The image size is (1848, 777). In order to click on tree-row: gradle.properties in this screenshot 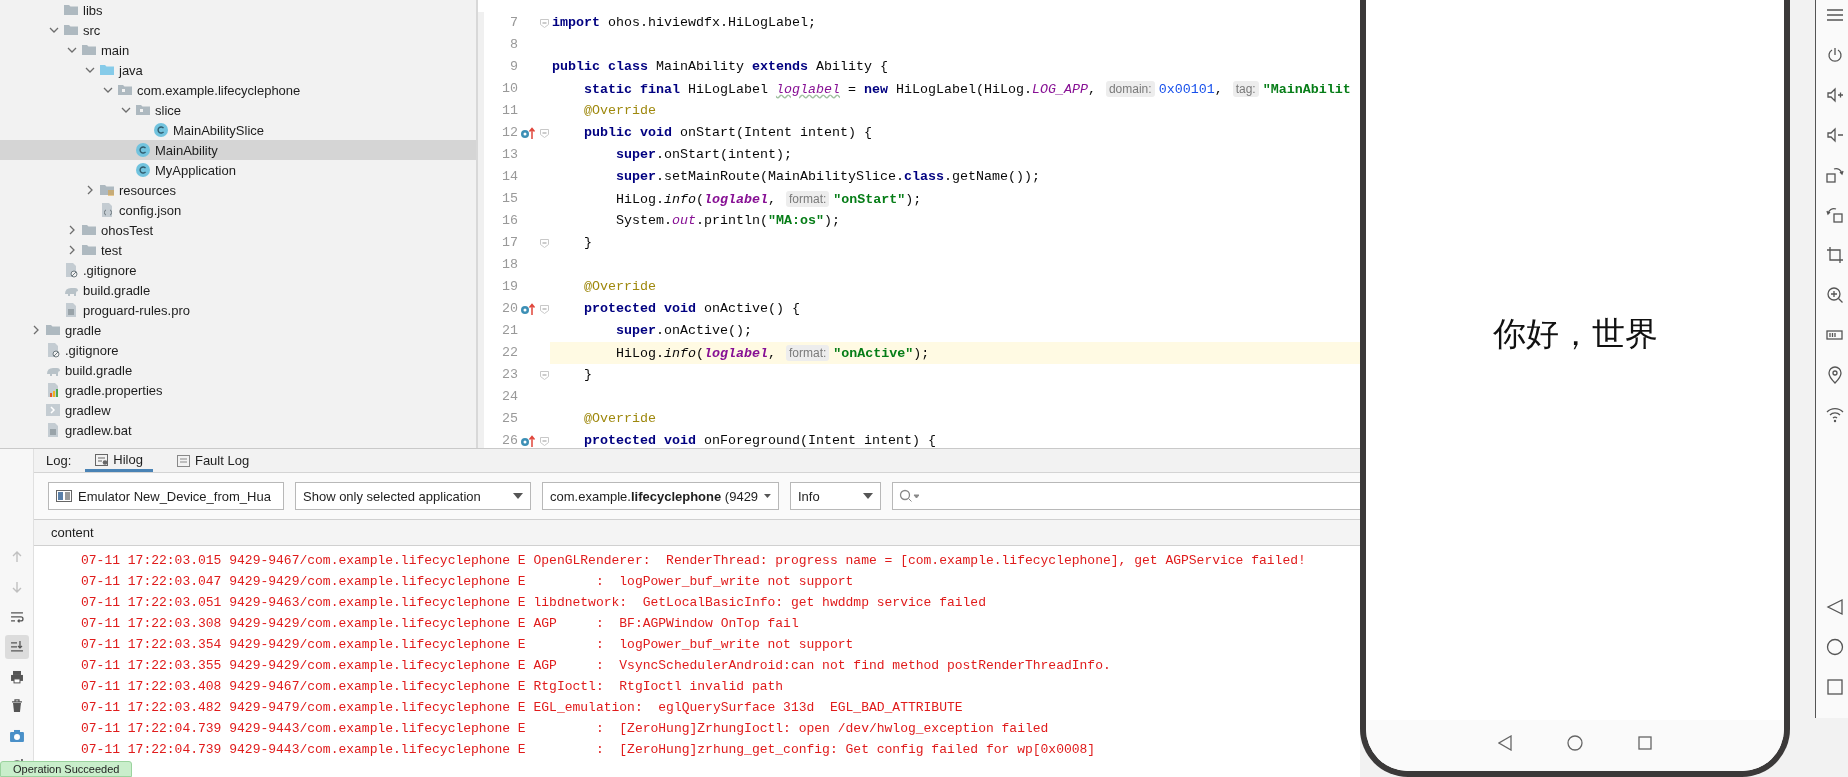, I will do `click(238, 390)`.